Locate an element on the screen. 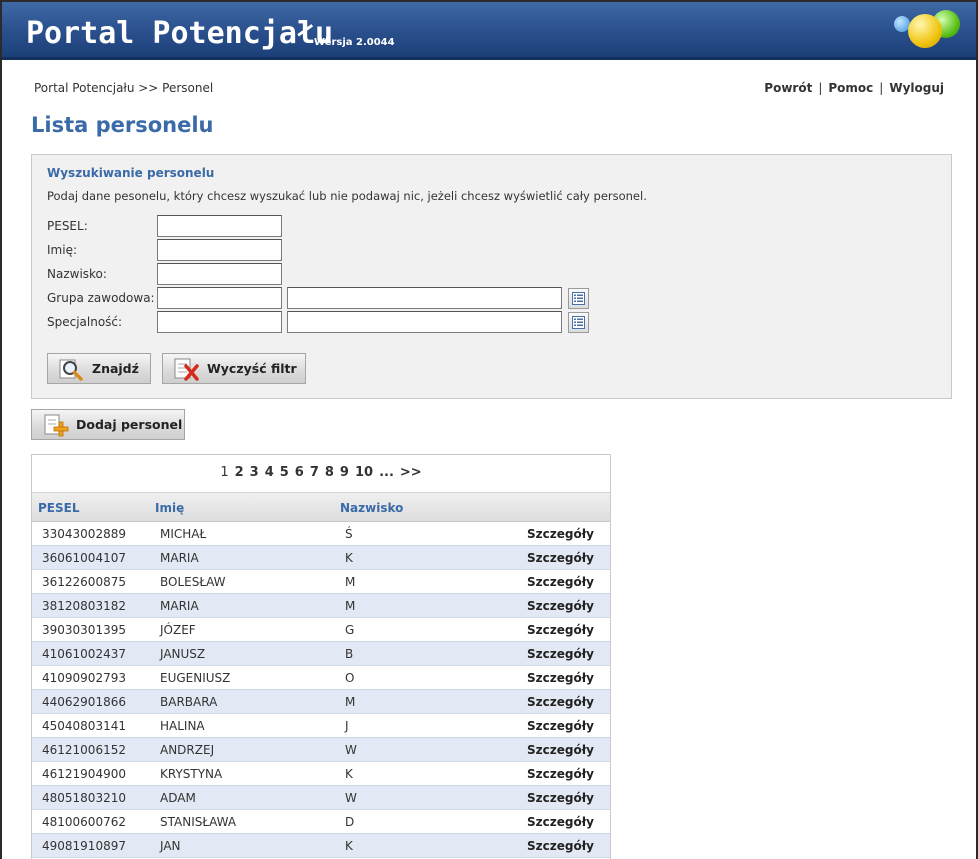 This screenshot has height=859, width=978. search-panel-title: Wyszukiwanie personelu is located at coordinates (131, 173).